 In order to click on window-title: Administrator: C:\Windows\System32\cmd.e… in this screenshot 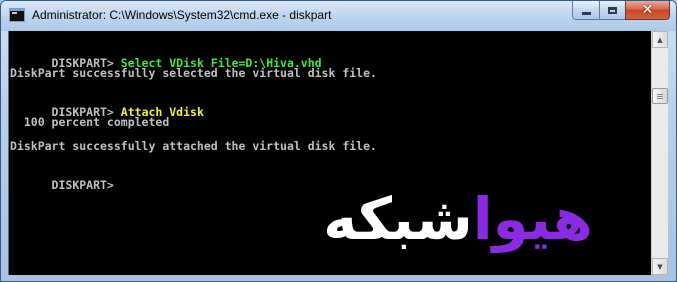, I will do `click(182, 15)`.